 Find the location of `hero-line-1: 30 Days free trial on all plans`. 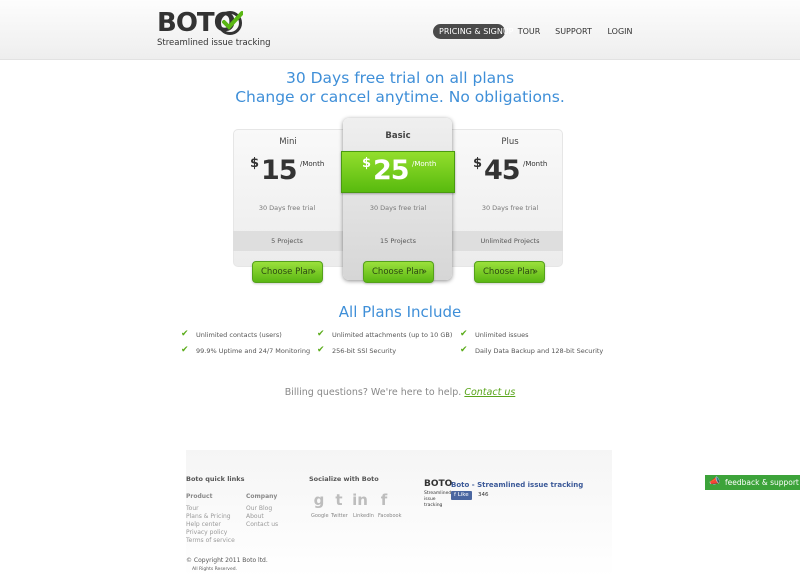

hero-line-1: 30 Days free trial on all plans is located at coordinates (400, 78).